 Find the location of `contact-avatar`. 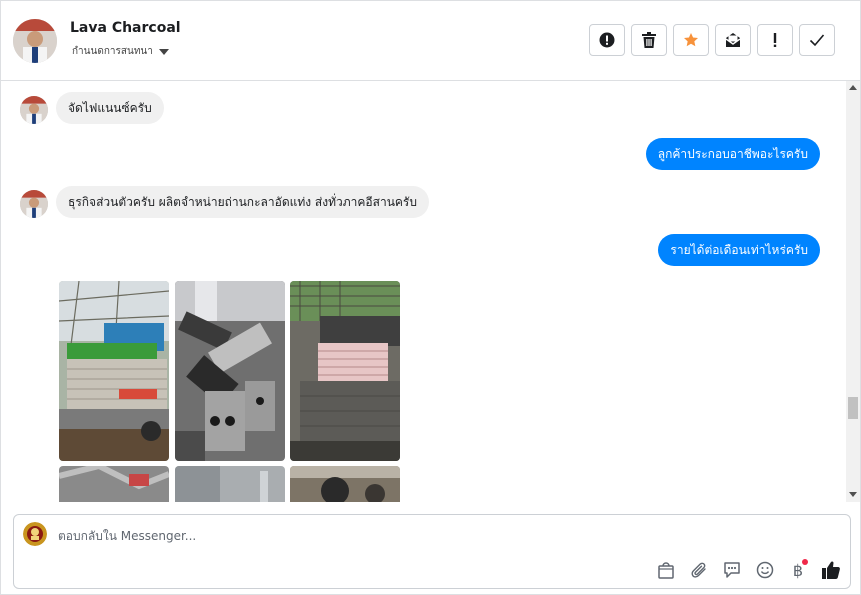

contact-avatar is located at coordinates (35, 41).